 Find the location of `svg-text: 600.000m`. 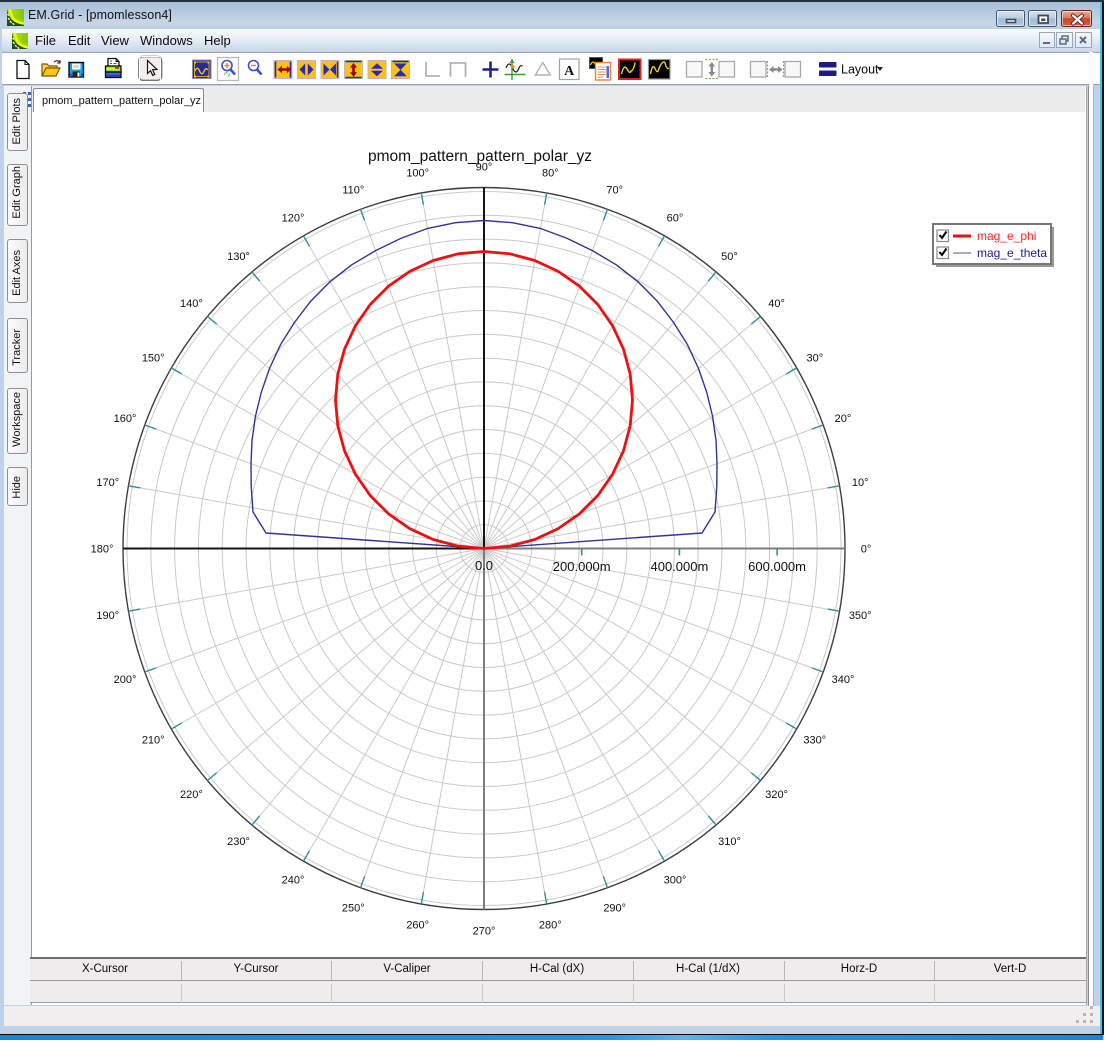

svg-text: 600.000m is located at coordinates (777, 566).